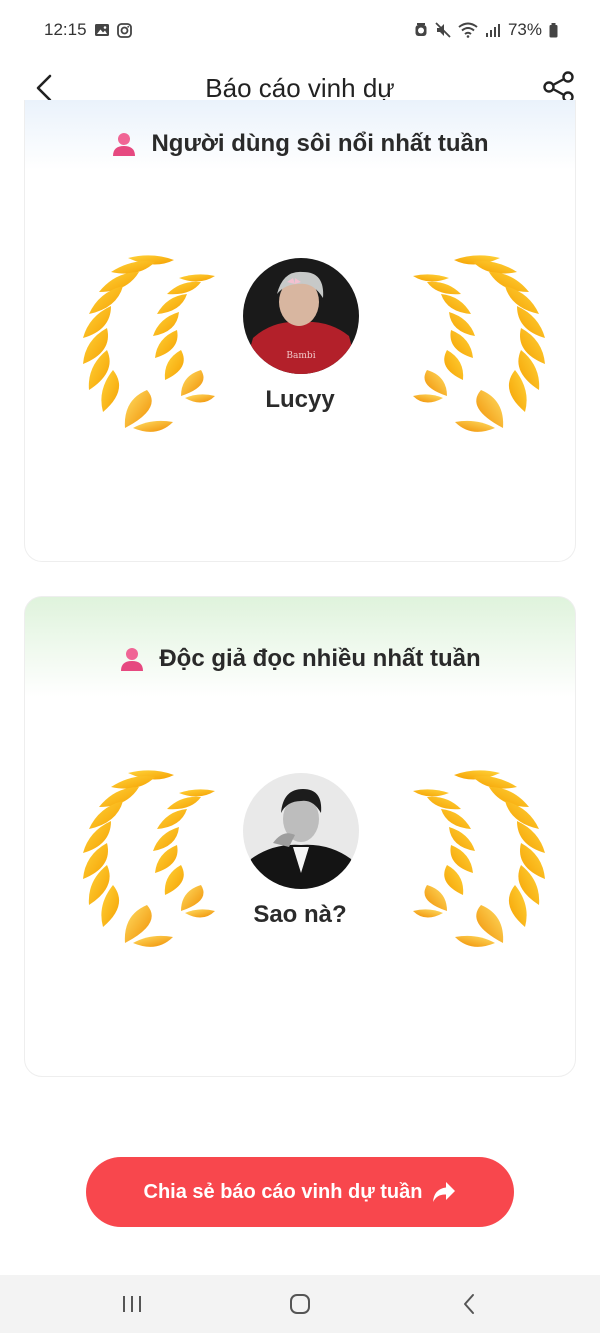  Describe the element at coordinates (524, 29) in the screenshot. I see `battery-percent: 73%` at that location.